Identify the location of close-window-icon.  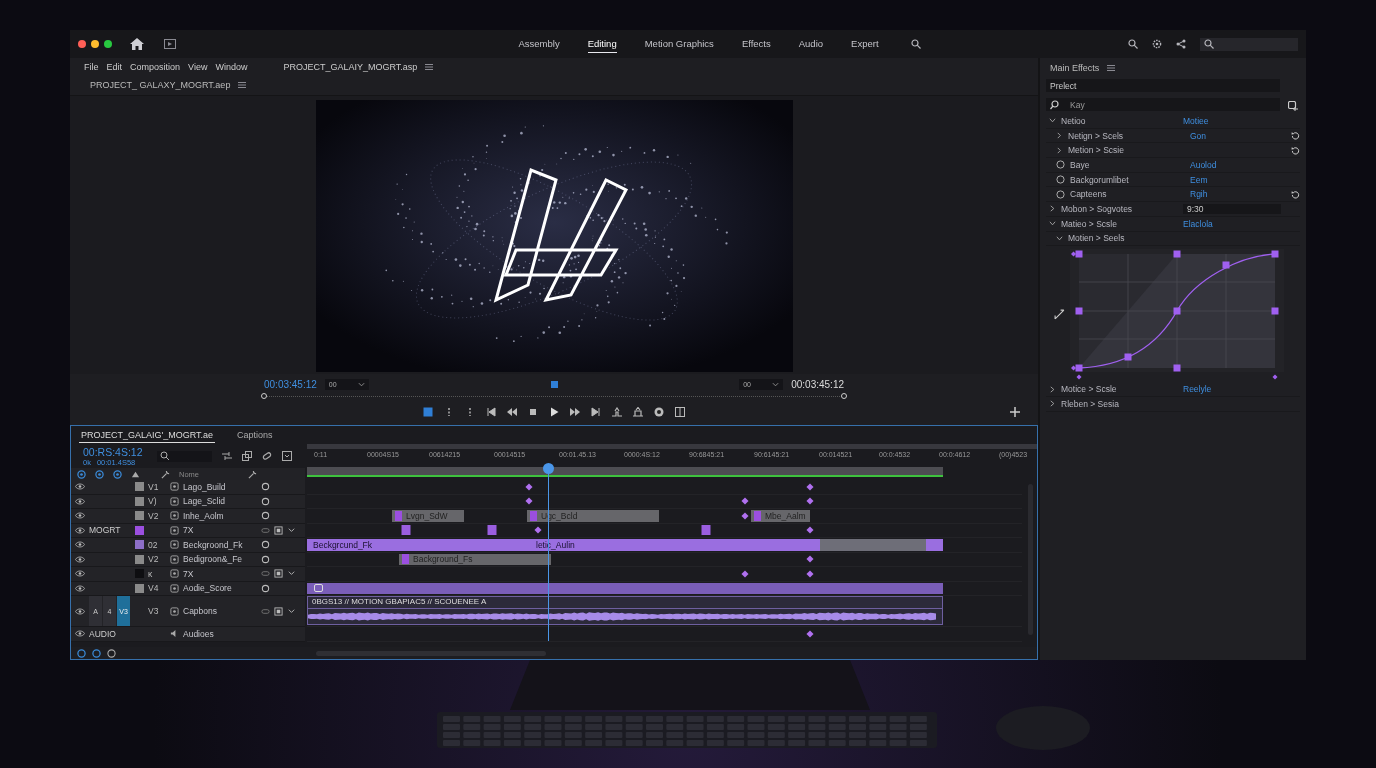
(82, 44).